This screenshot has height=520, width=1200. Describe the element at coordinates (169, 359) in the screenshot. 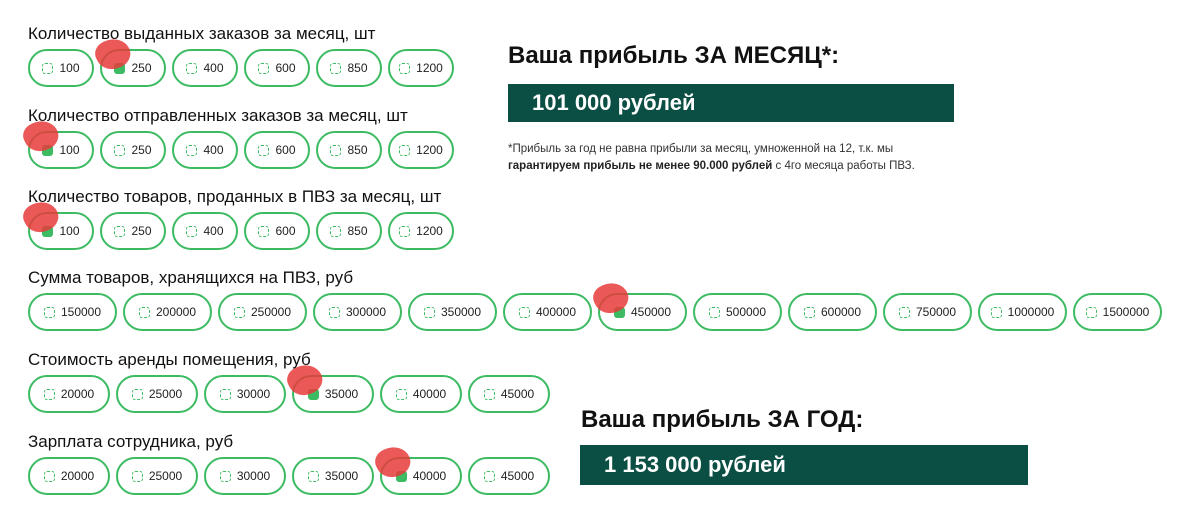

I see `group-label: Стоимость аренды помещения, руб` at that location.